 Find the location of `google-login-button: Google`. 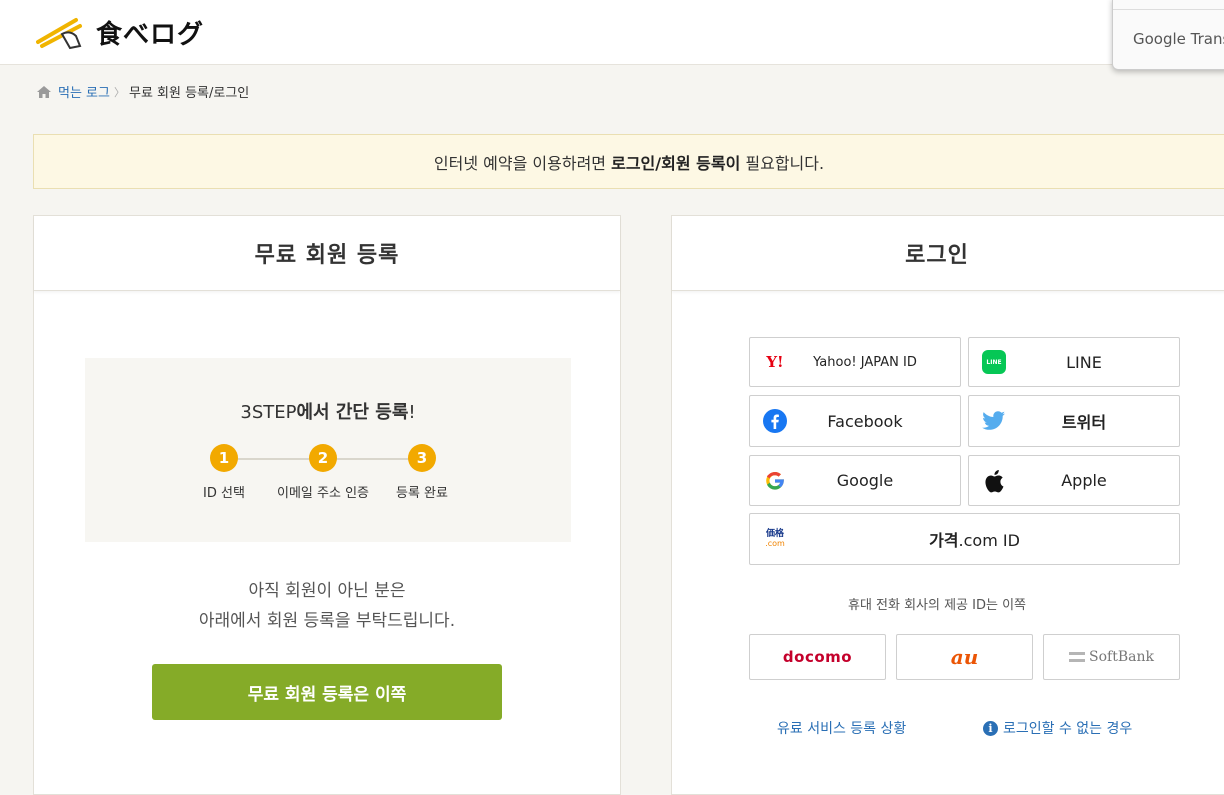

google-login-button: Google is located at coordinates (855, 480).